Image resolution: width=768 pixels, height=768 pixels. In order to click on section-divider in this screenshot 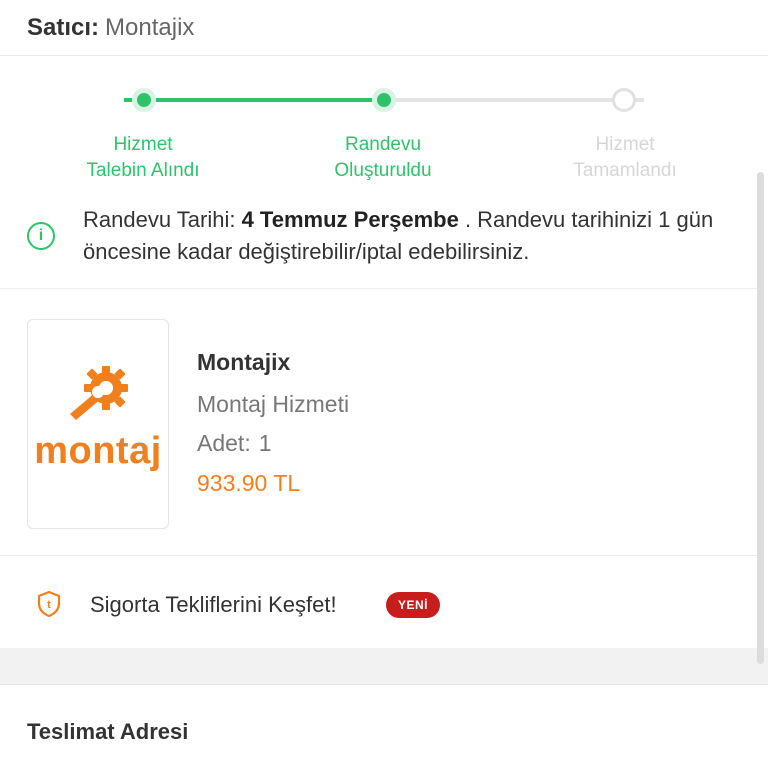, I will do `click(384, 666)`.